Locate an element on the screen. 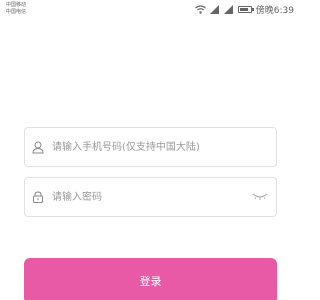  user-icon is located at coordinates (38, 147).